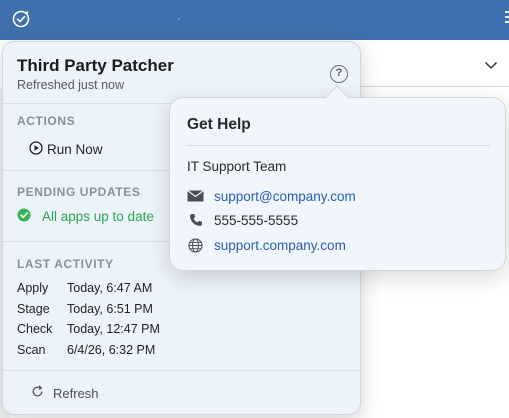 The image size is (509, 418). I want to click on activity-label: Check, so click(35, 329).